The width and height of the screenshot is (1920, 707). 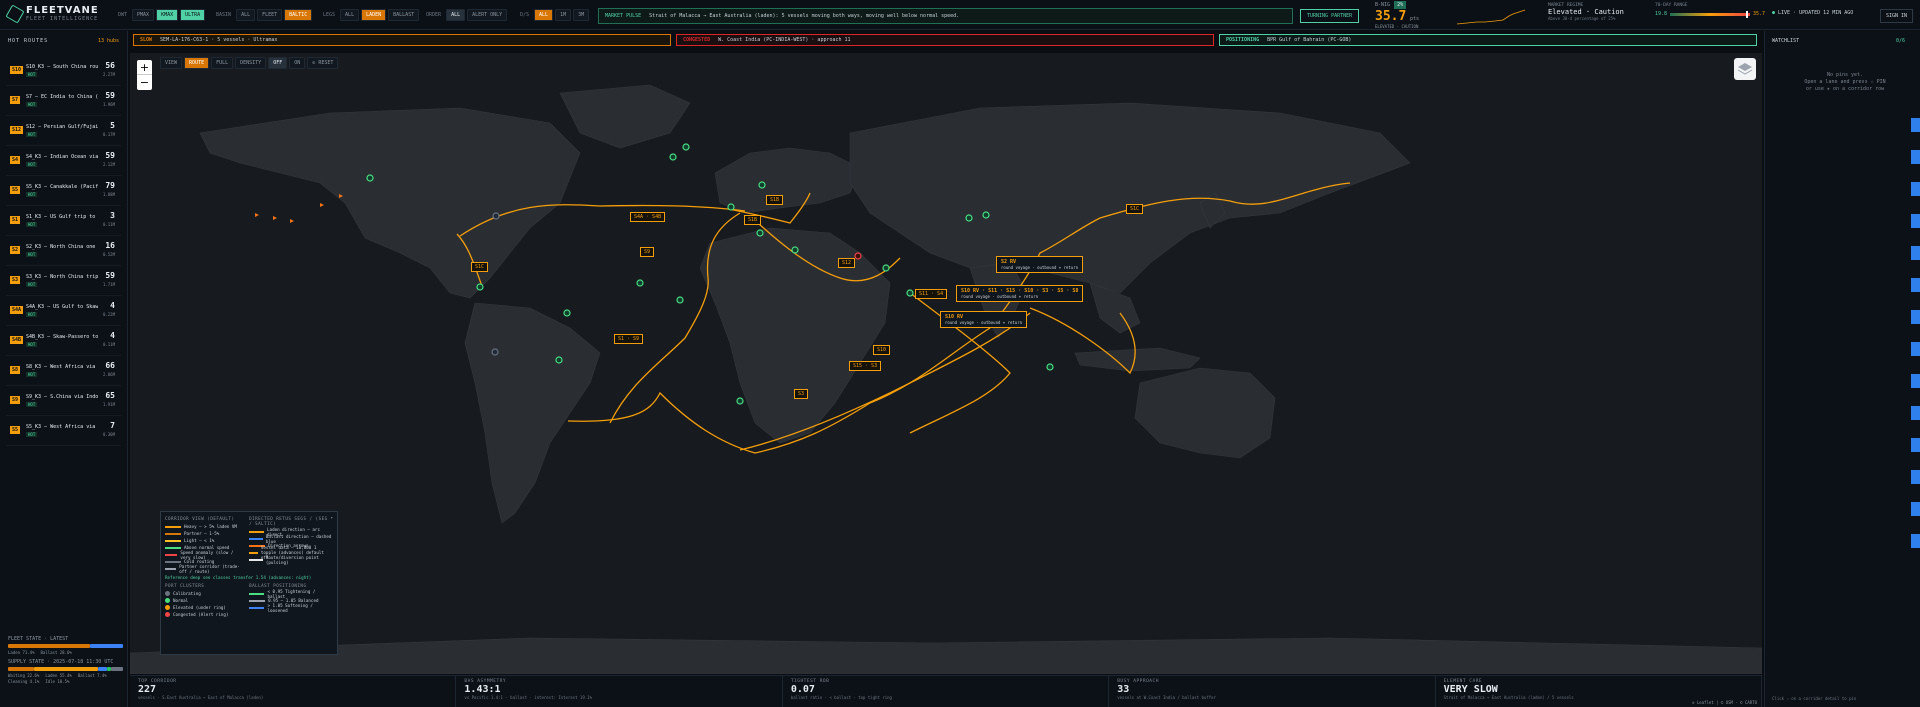 What do you see at coordinates (52, 13) in the screenshot?
I see `app-logo: FLEETVANE FLEET INTELLIGENCE` at bounding box center [52, 13].